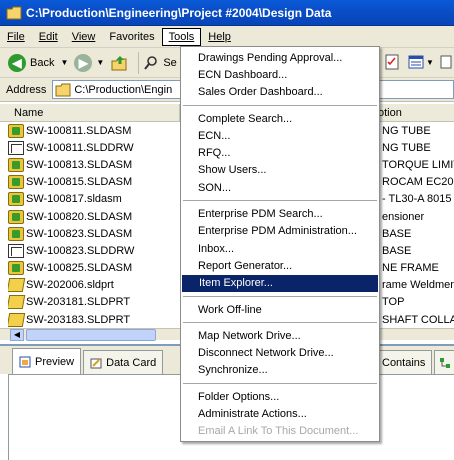 The image size is (454, 460). Describe the element at coordinates (17, 335) in the screenshot. I see `scroll-left-icon: ◀` at that location.